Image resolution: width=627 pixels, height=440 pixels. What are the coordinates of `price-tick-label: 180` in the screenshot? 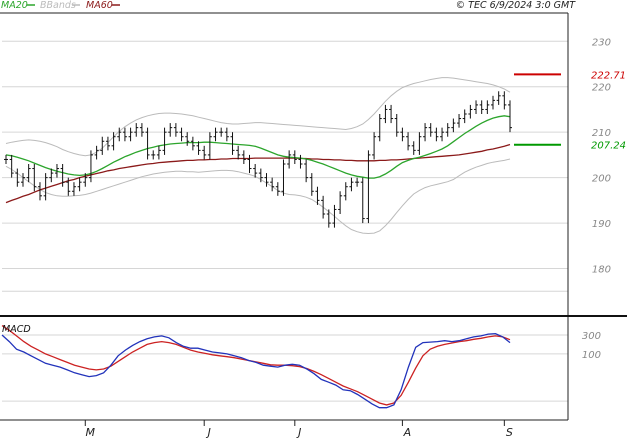 It's located at (601, 270).